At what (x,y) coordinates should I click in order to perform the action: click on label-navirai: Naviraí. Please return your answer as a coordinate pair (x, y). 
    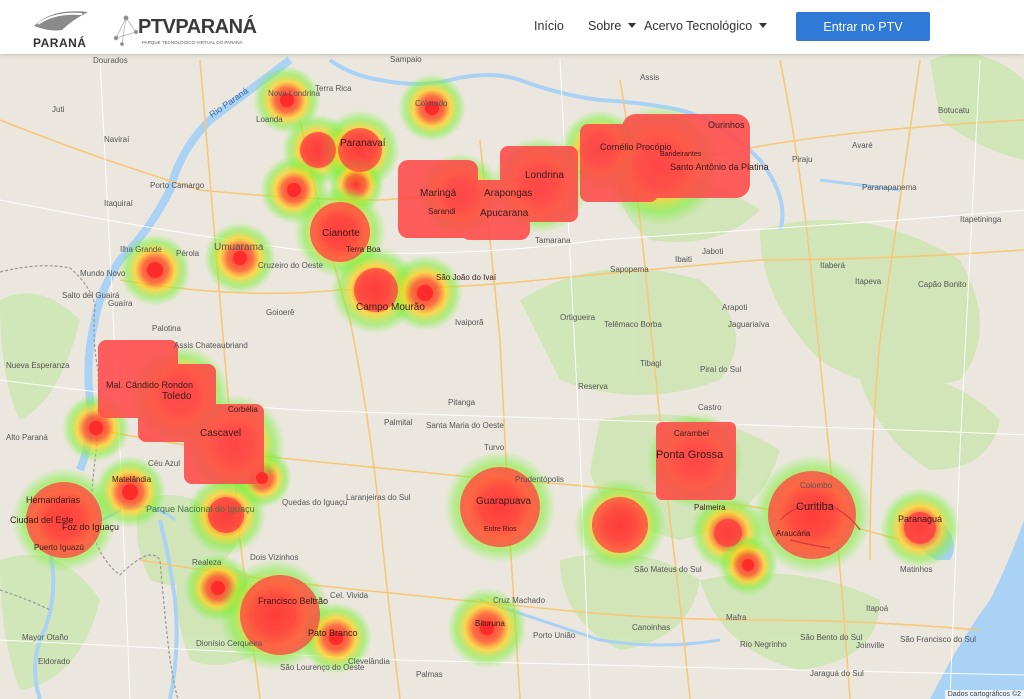
    Looking at the image, I should click on (117, 139).